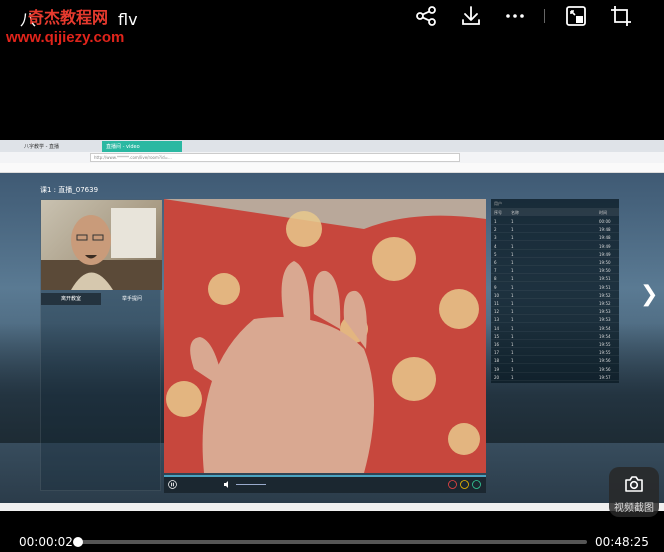  Describe the element at coordinates (555, 254) in the screenshot. I see `viewer-row: 5 1 19:49` at that location.